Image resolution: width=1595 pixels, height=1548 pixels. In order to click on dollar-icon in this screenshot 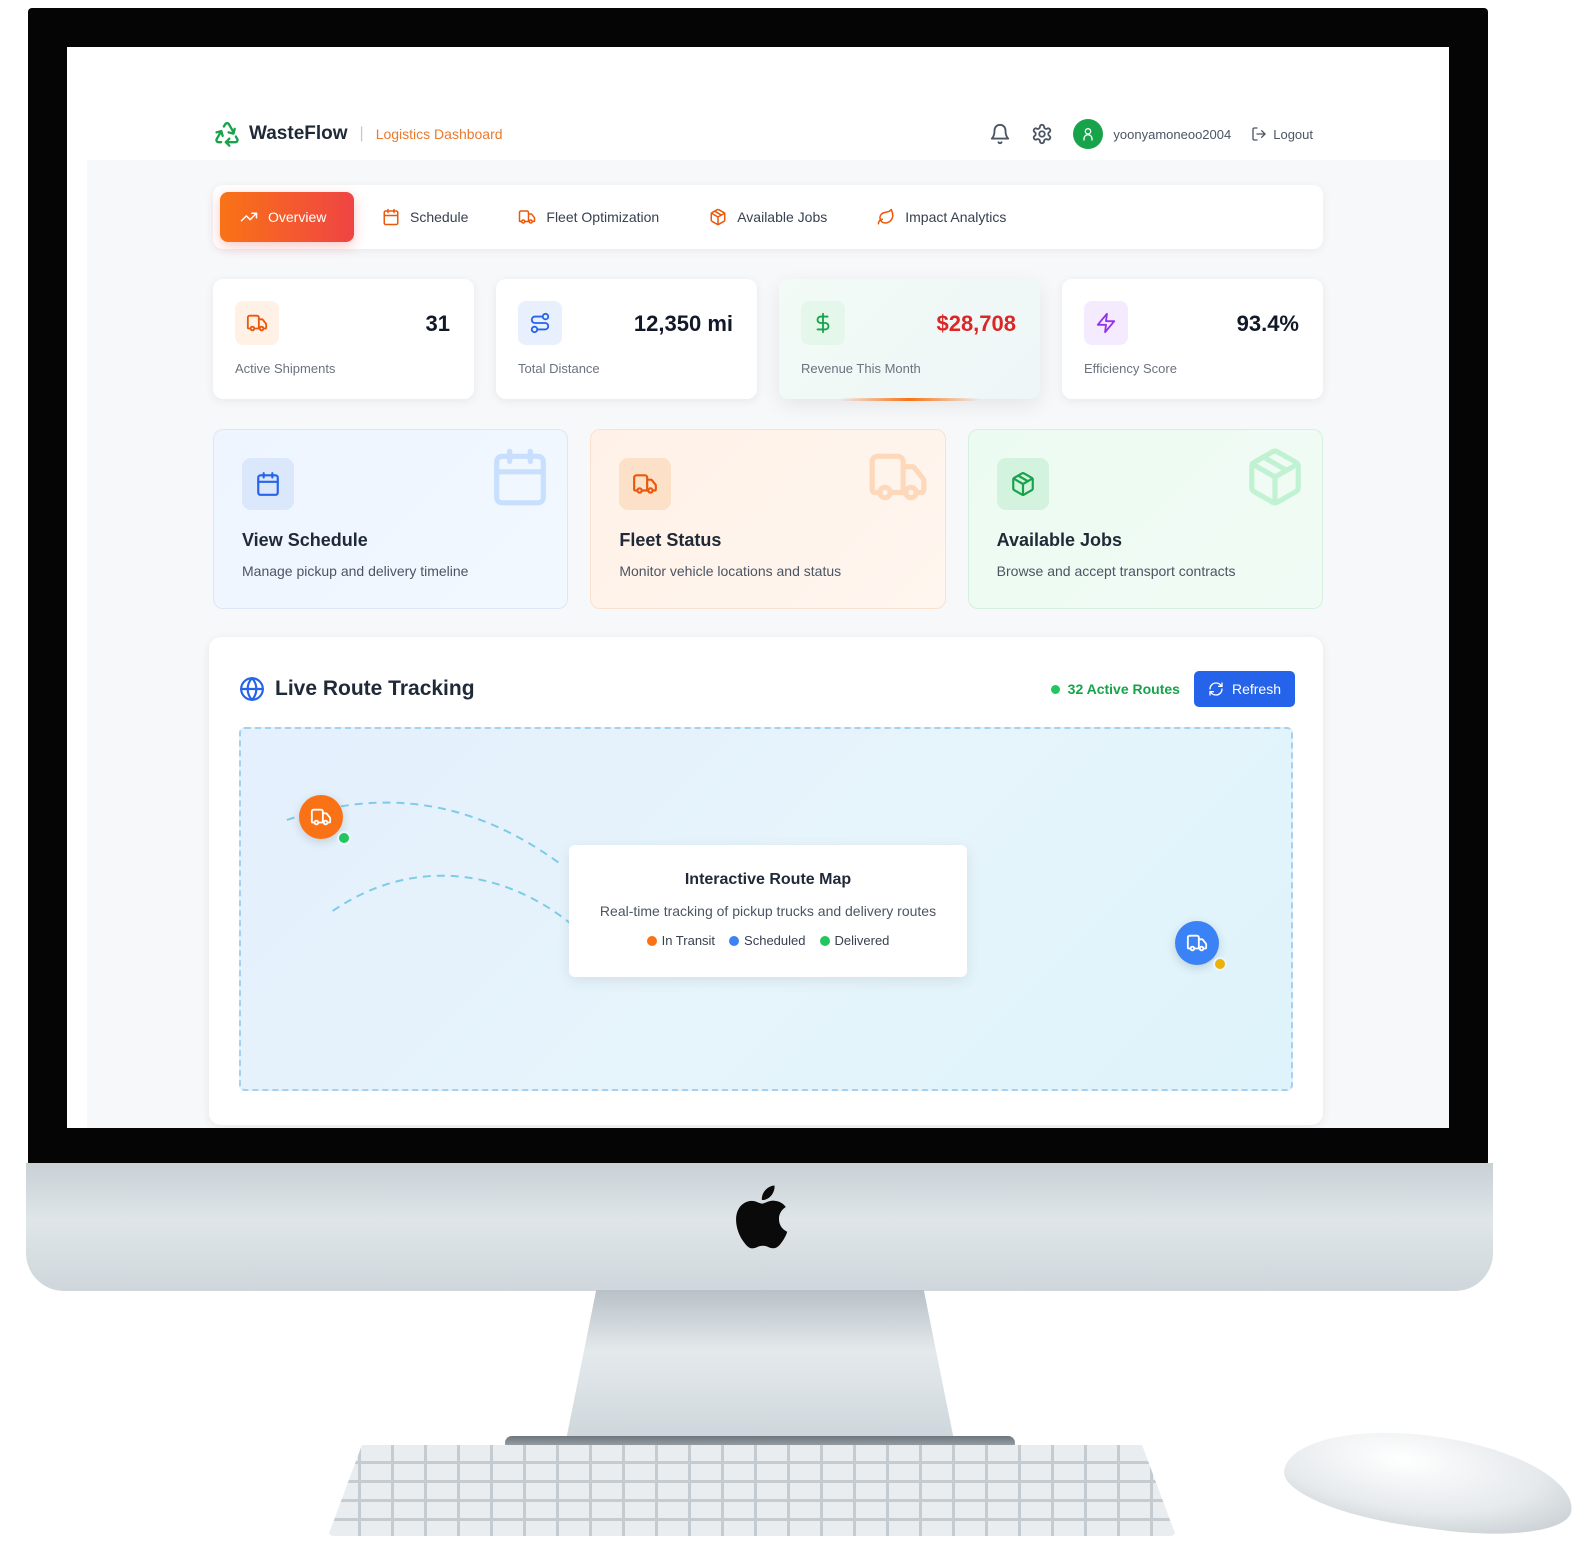, I will do `click(823, 323)`.